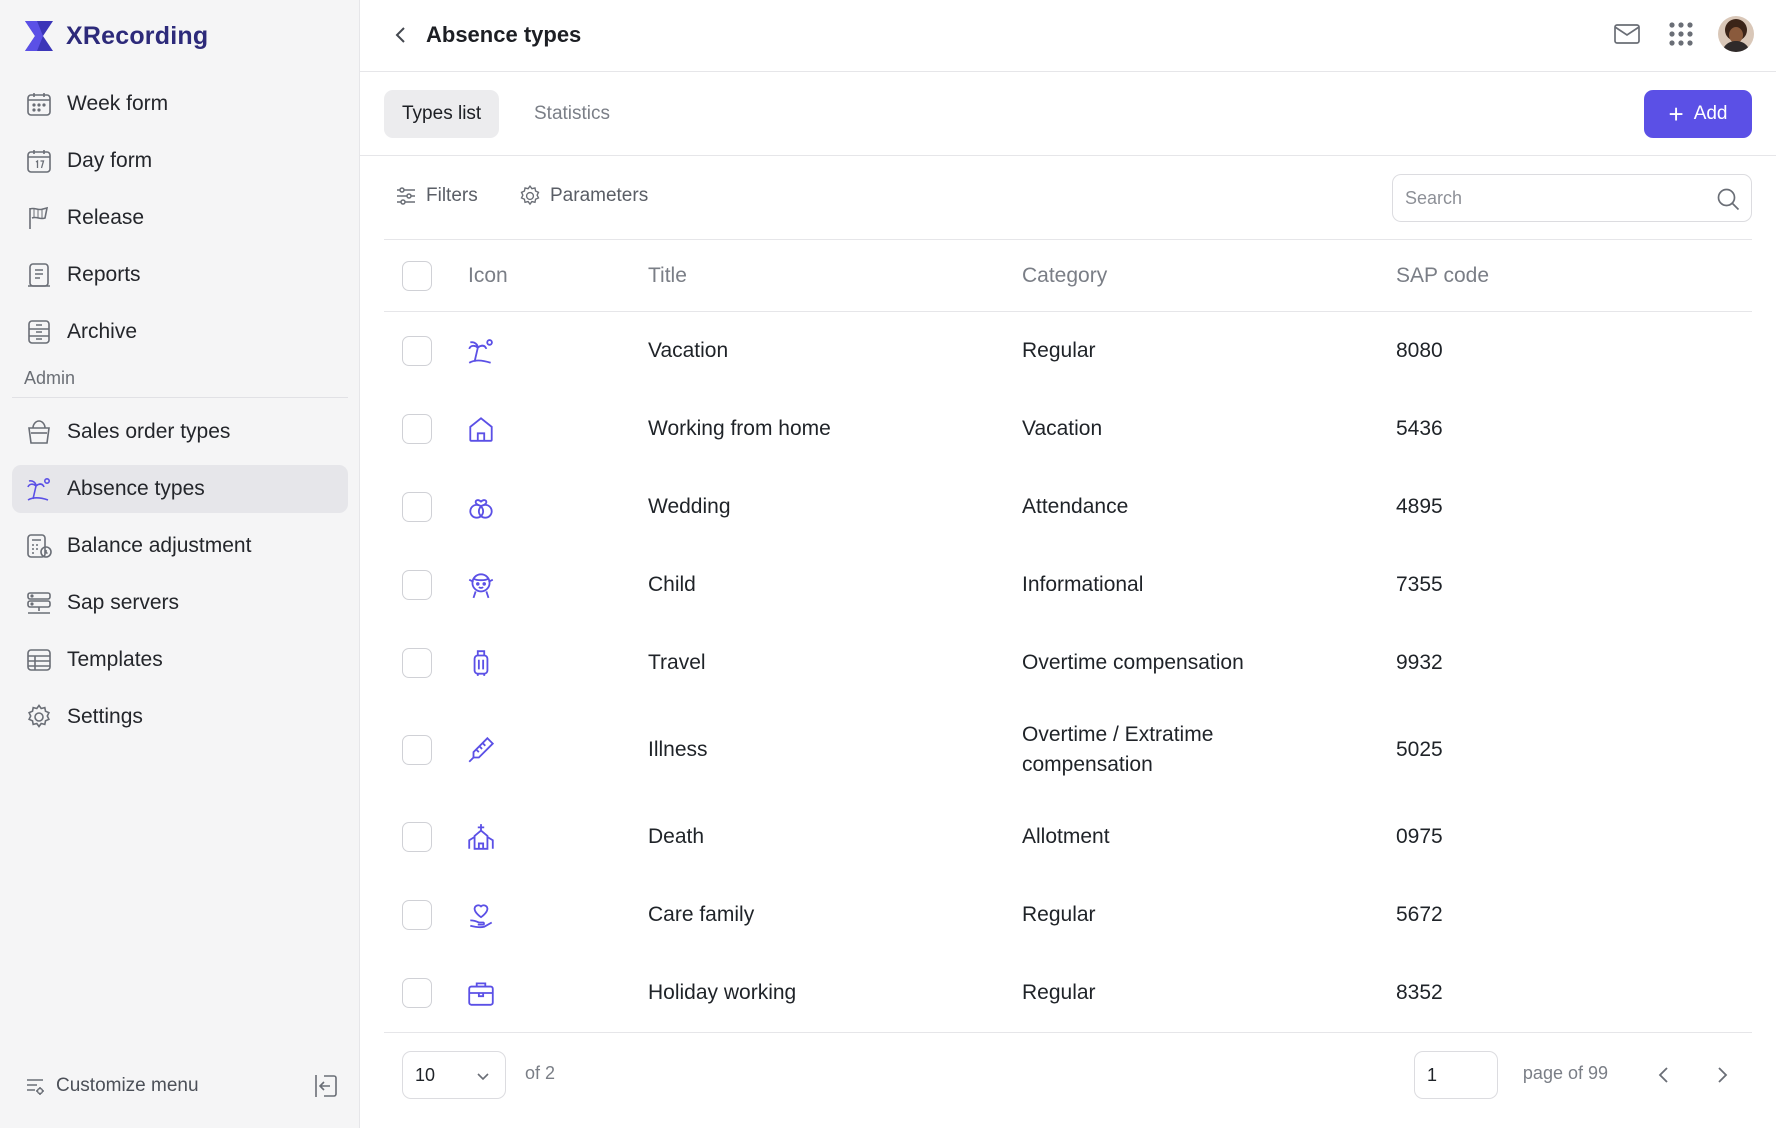 The height and width of the screenshot is (1128, 1776). Describe the element at coordinates (1068, 198) in the screenshot. I see `table-toolbar: Filters Parameters` at that location.